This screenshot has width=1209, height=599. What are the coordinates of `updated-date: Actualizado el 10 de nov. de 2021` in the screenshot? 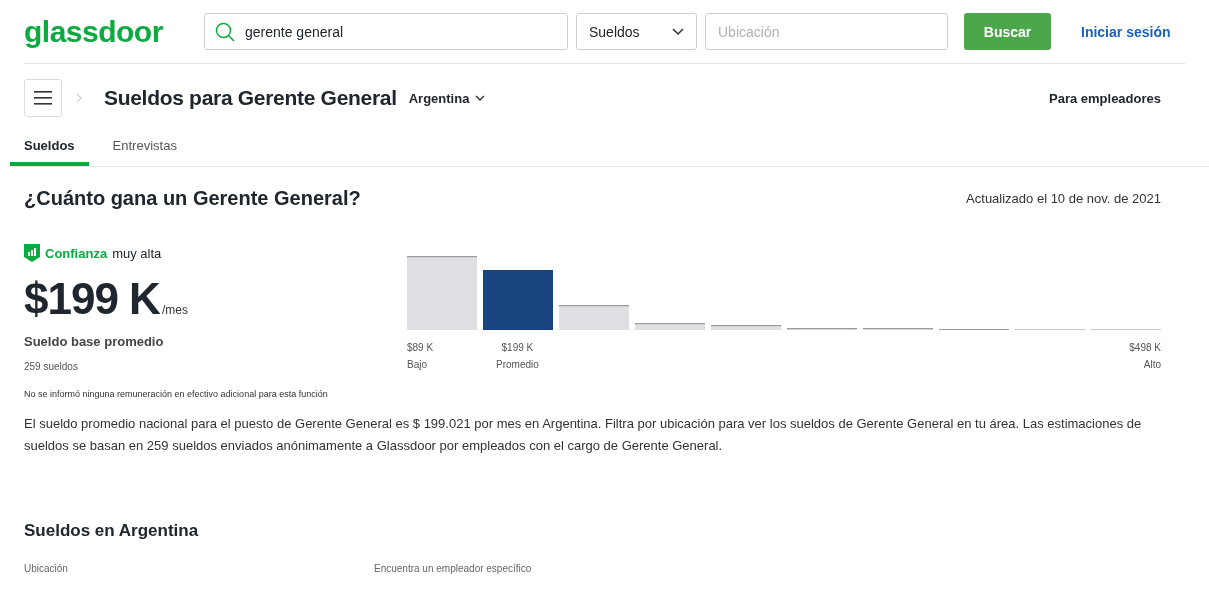 It's located at (1063, 198).